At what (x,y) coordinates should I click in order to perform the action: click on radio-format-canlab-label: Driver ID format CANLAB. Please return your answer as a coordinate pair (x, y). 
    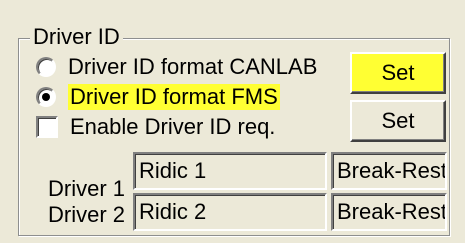
    Looking at the image, I should click on (193, 66).